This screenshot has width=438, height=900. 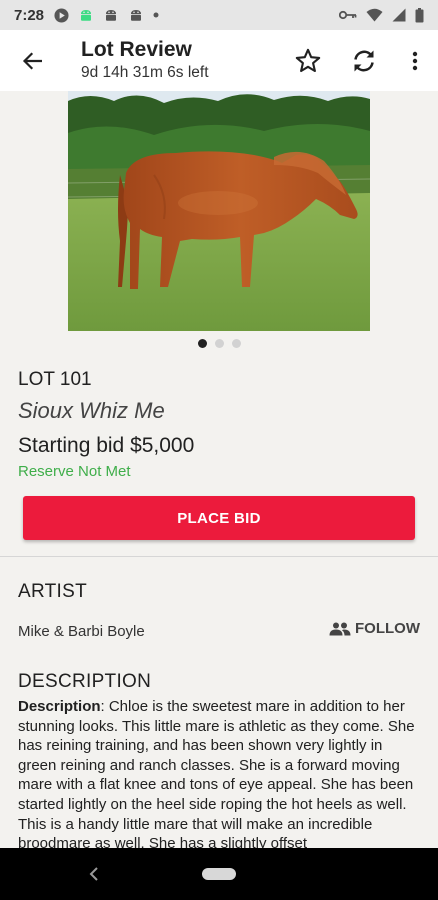 I want to click on battery-icon, so click(x=419, y=15).